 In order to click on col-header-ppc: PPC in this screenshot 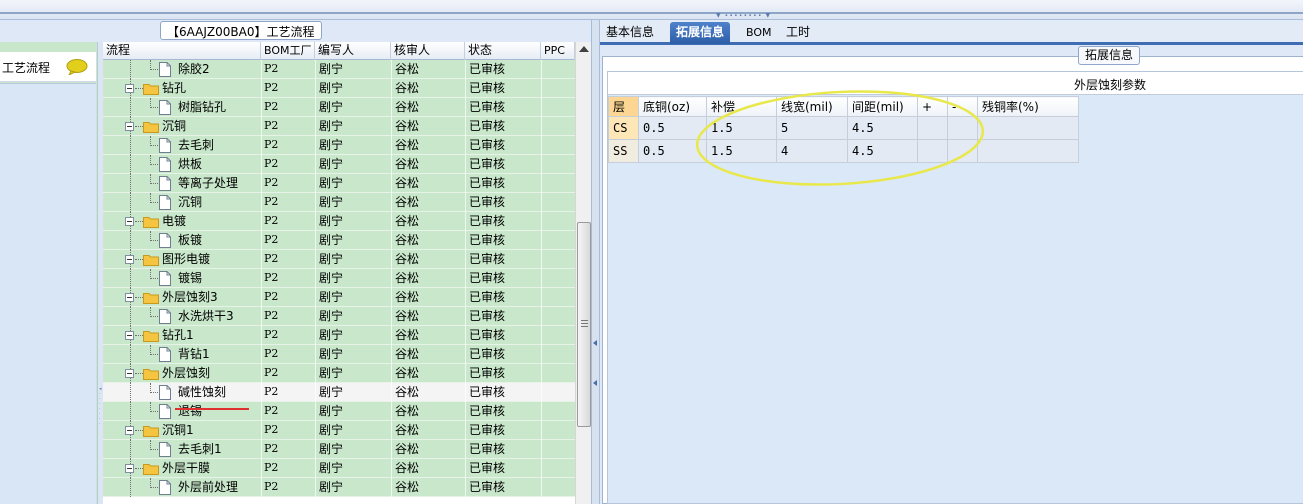, I will do `click(558, 51)`.